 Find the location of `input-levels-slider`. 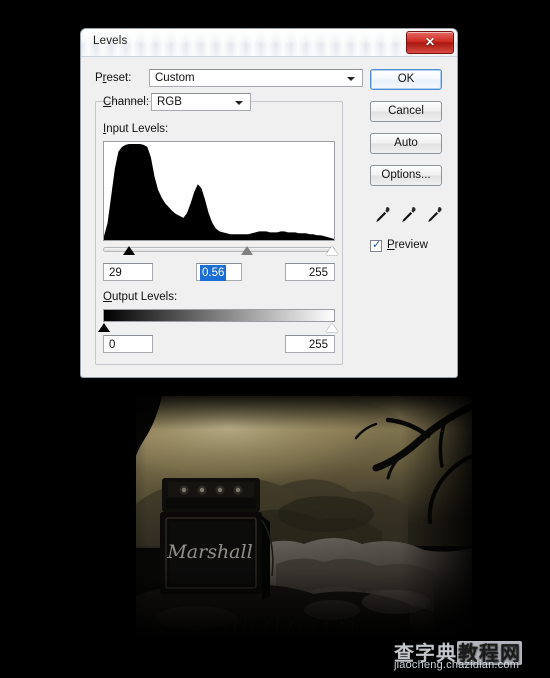

input-levels-slider is located at coordinates (220, 250).